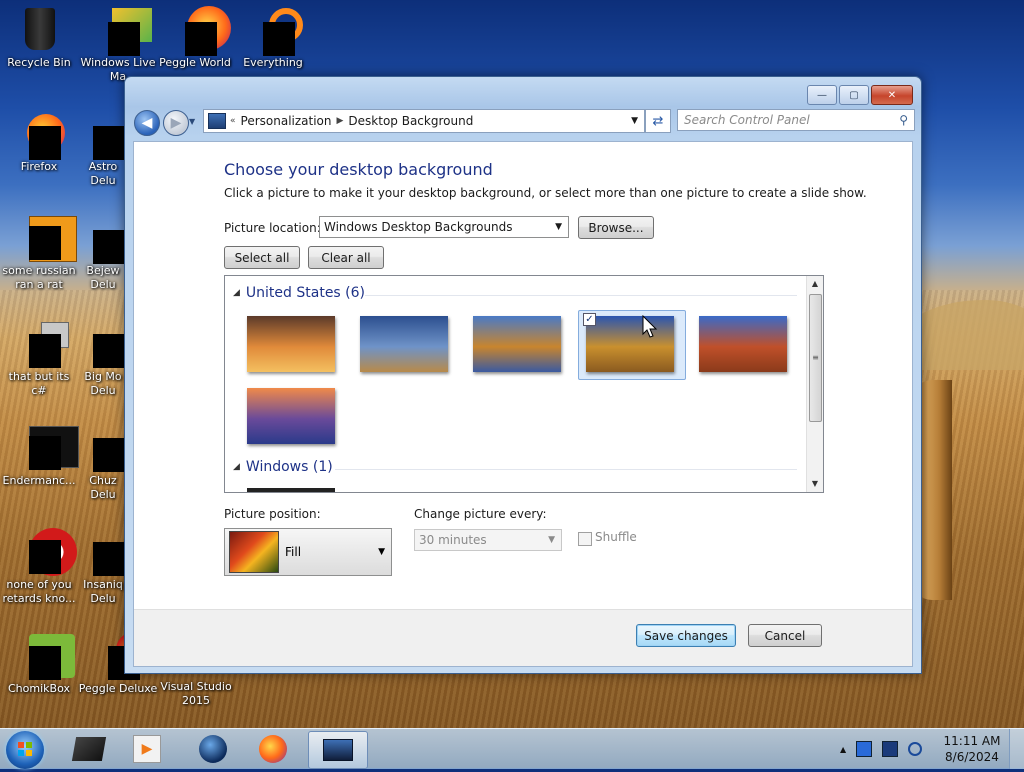 Image resolution: width=1024 pixels, height=772 pixels. Describe the element at coordinates (915, 749) in the screenshot. I see `volume-icon` at that location.